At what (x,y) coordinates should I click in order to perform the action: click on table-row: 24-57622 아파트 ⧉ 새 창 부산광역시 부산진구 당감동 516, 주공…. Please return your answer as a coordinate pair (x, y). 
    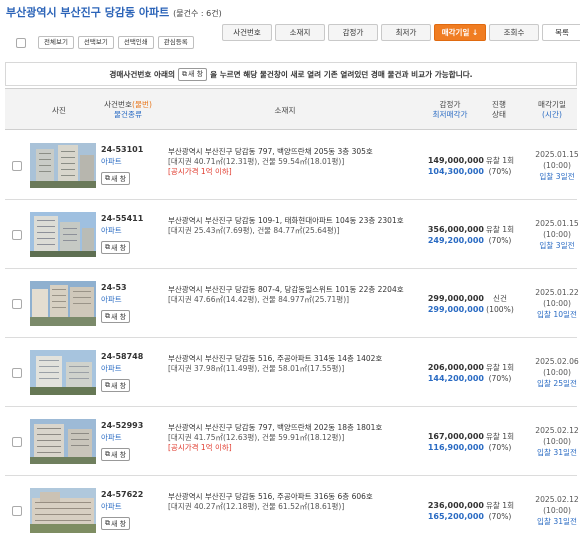
    Looking at the image, I should click on (292, 508).